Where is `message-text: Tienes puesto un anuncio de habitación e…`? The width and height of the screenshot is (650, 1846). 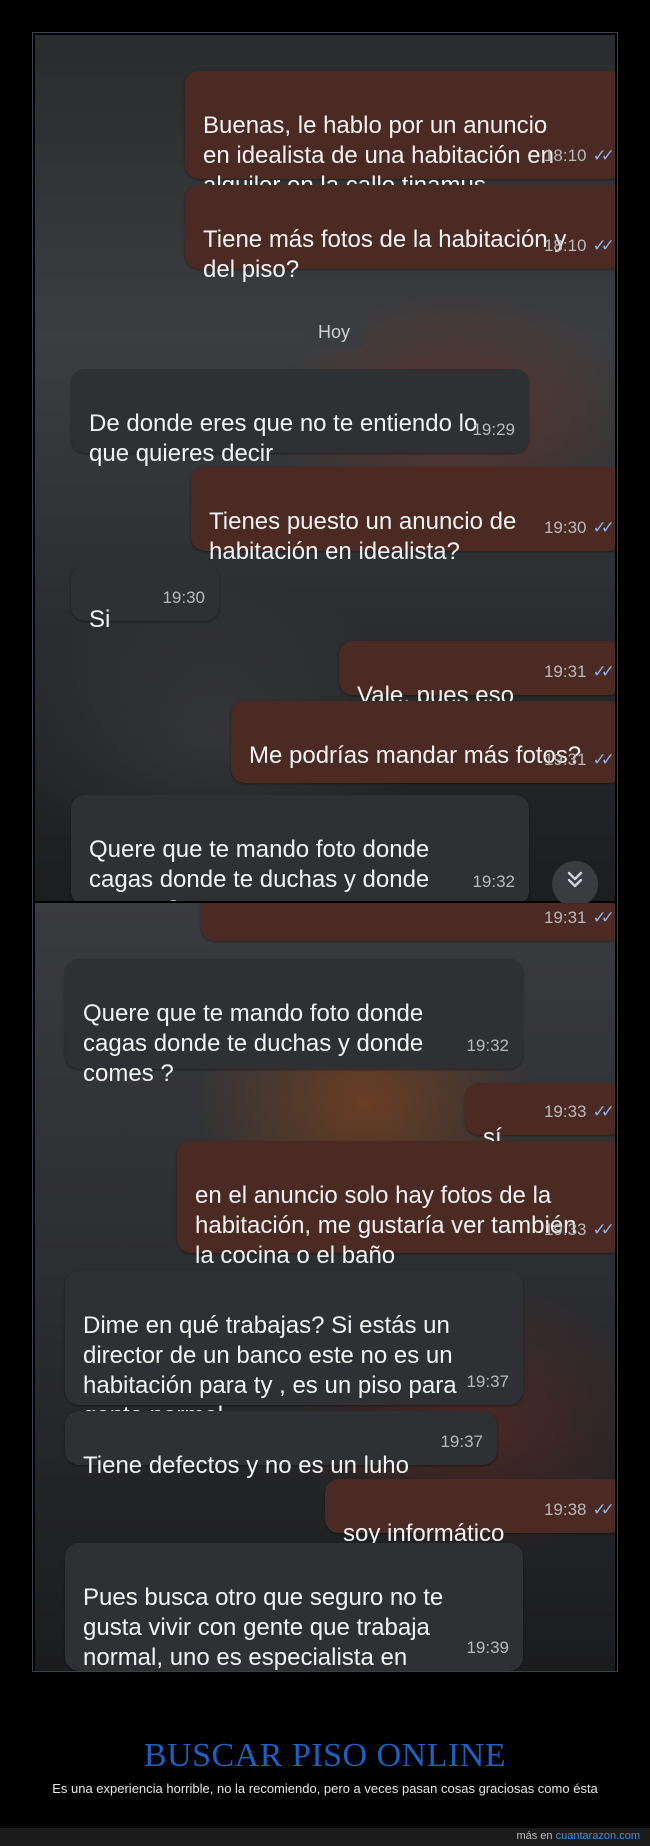 message-text: Tienes puesto un anuncio de habitación e… is located at coordinates (363, 536).